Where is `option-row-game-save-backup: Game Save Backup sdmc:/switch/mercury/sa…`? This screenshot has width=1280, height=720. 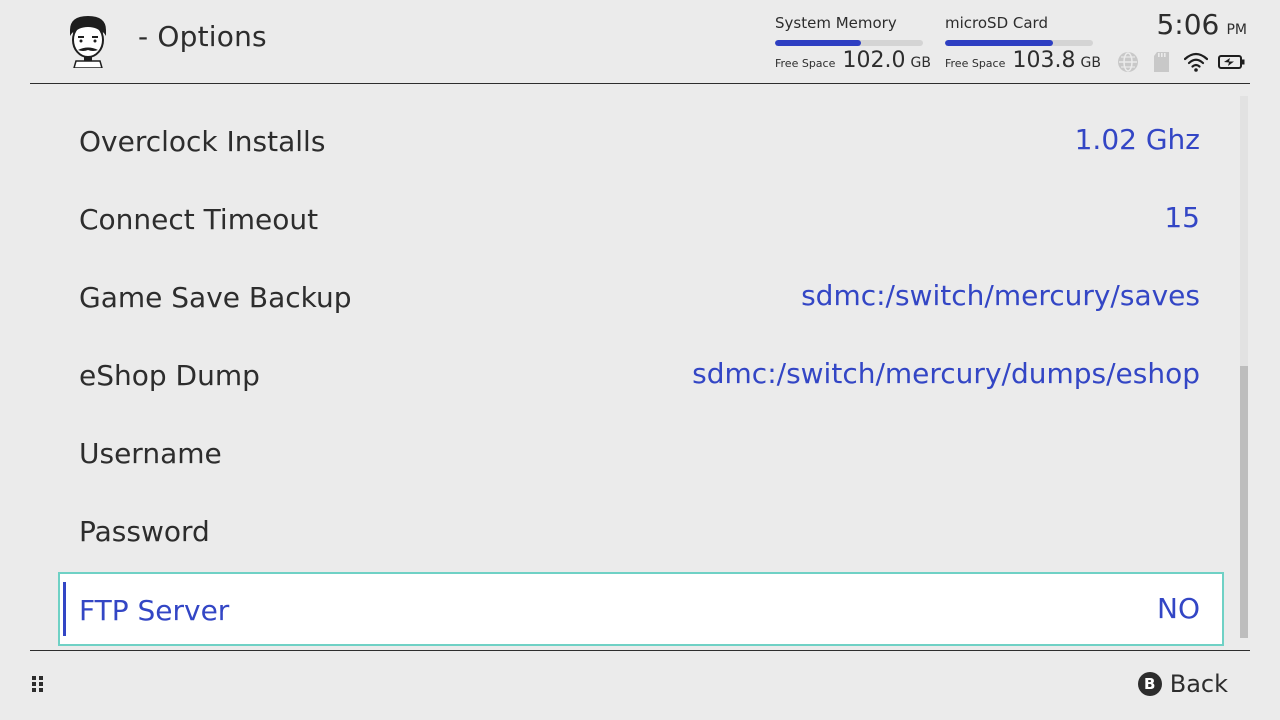
option-row-game-save-backup: Game Save Backup sdmc:/switch/mercury/sa… is located at coordinates (641, 296).